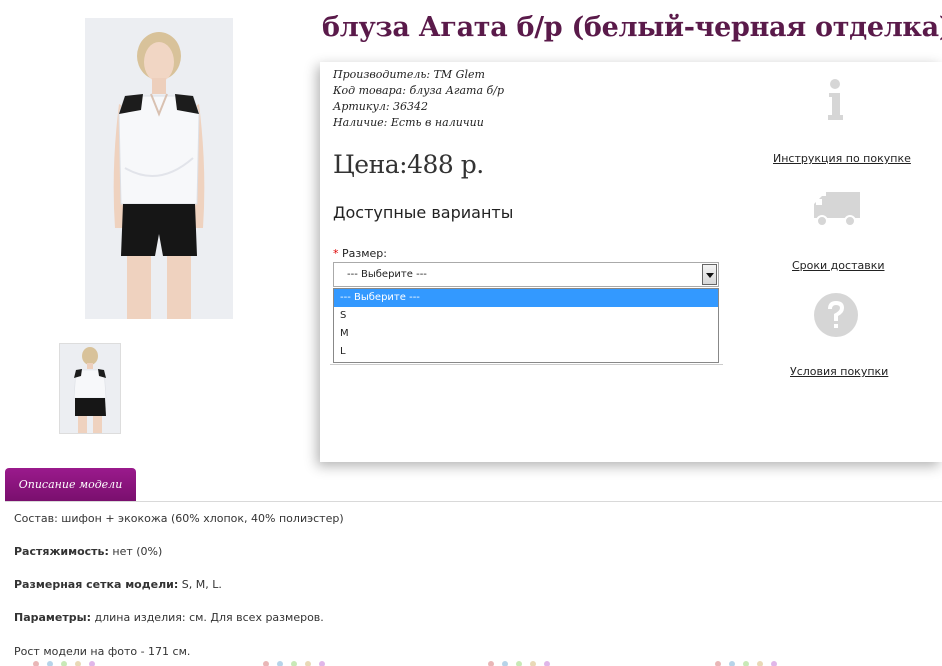 Image resolution: width=942 pixels, height=666 pixels. Describe the element at coordinates (336, 253) in the screenshot. I see `required-mark: *` at that location.